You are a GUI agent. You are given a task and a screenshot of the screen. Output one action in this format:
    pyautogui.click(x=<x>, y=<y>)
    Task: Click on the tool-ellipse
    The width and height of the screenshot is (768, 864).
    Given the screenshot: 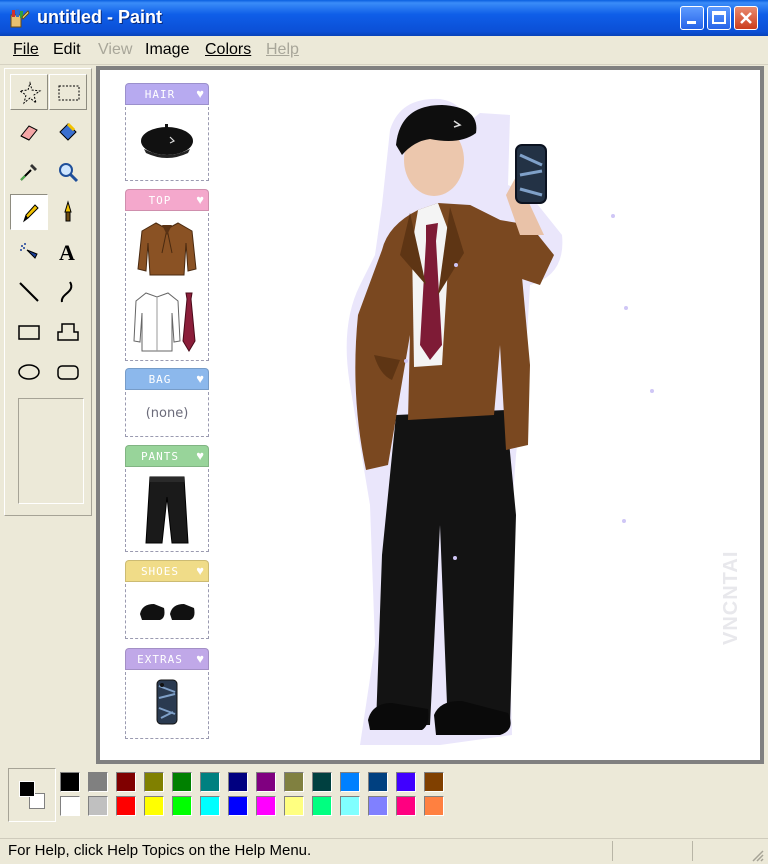 What is the action you would take?
    pyautogui.click(x=29, y=372)
    